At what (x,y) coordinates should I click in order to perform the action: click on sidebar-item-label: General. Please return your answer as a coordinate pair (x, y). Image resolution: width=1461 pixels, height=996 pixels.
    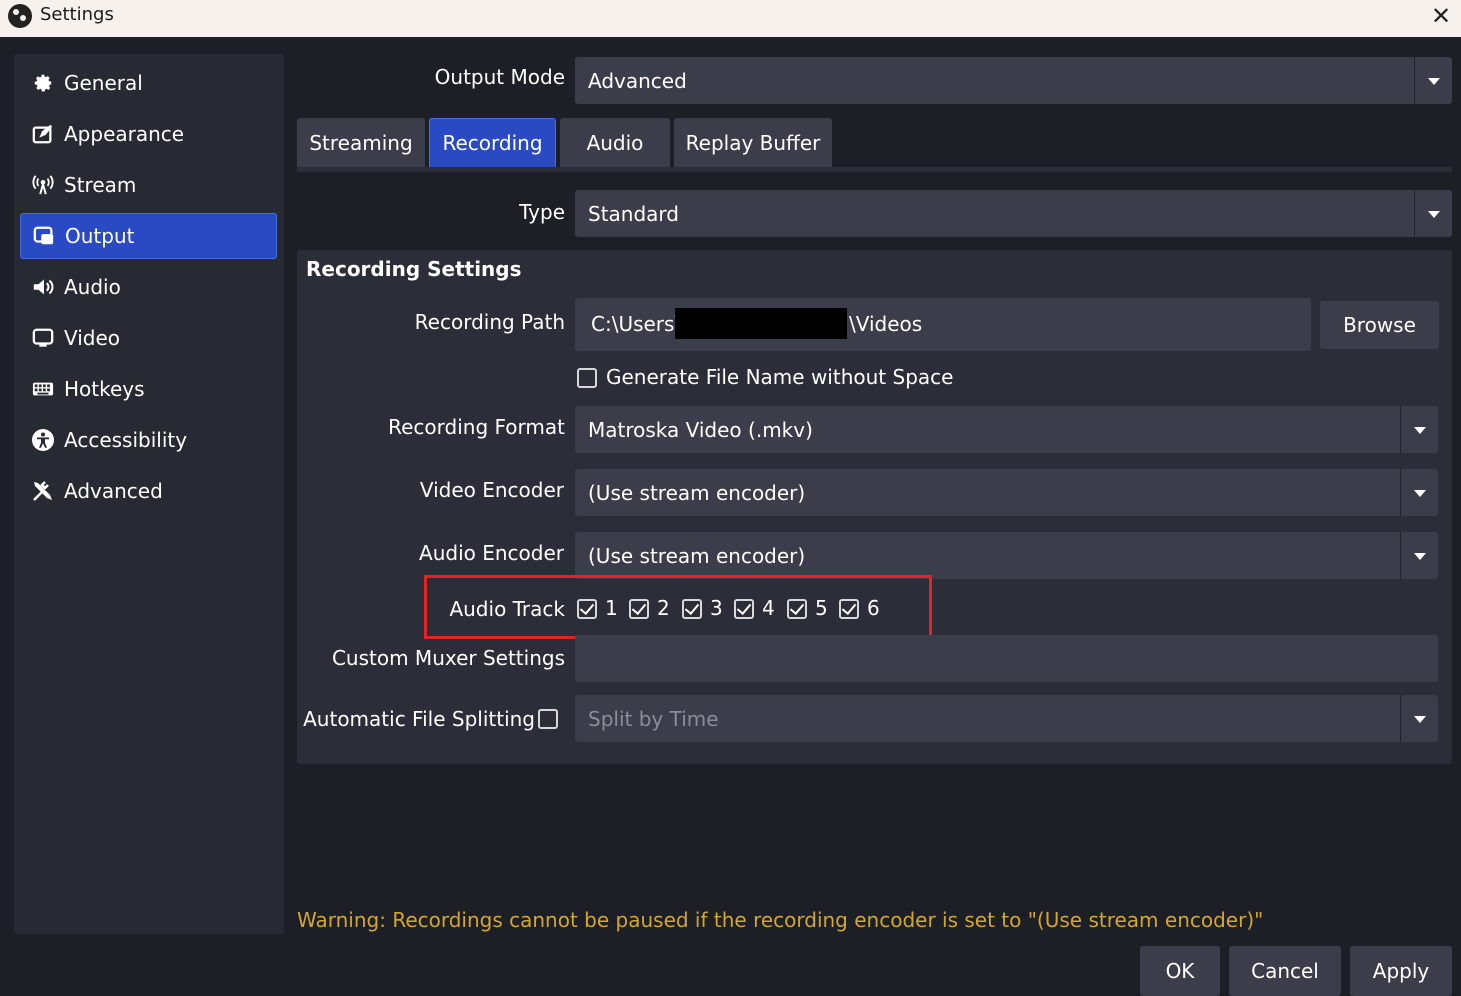
    Looking at the image, I should click on (103, 83).